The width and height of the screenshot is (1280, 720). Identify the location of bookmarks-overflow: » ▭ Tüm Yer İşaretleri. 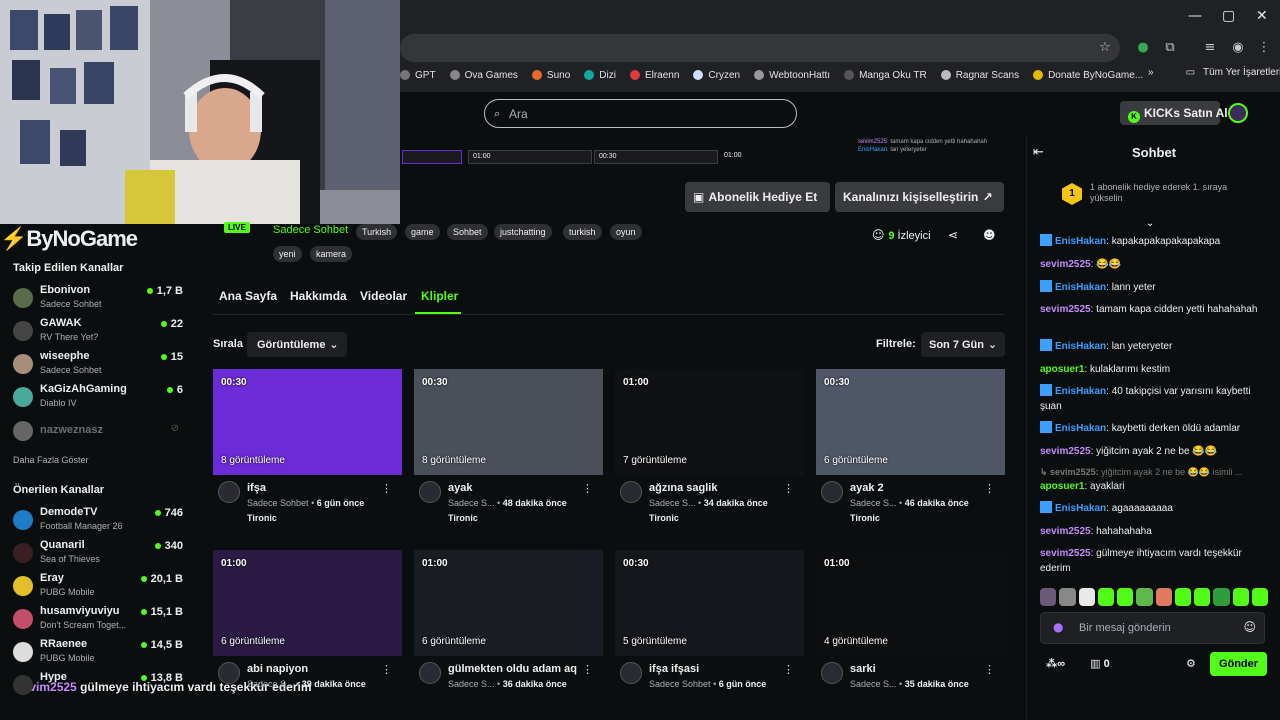
(1214, 72).